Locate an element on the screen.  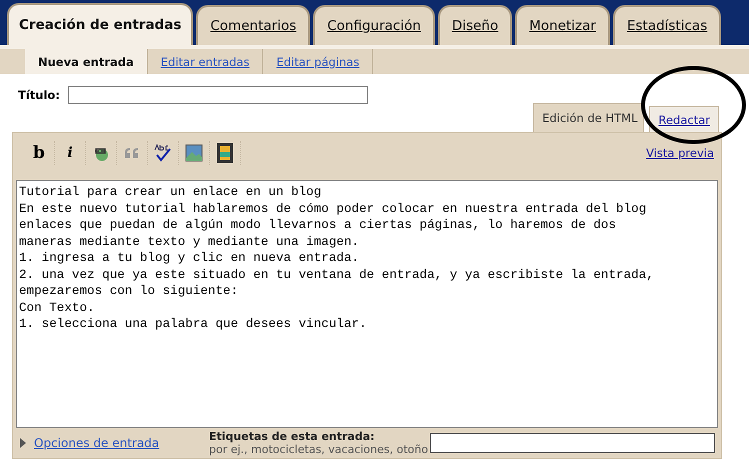
italic-button: i is located at coordinates (70, 153).